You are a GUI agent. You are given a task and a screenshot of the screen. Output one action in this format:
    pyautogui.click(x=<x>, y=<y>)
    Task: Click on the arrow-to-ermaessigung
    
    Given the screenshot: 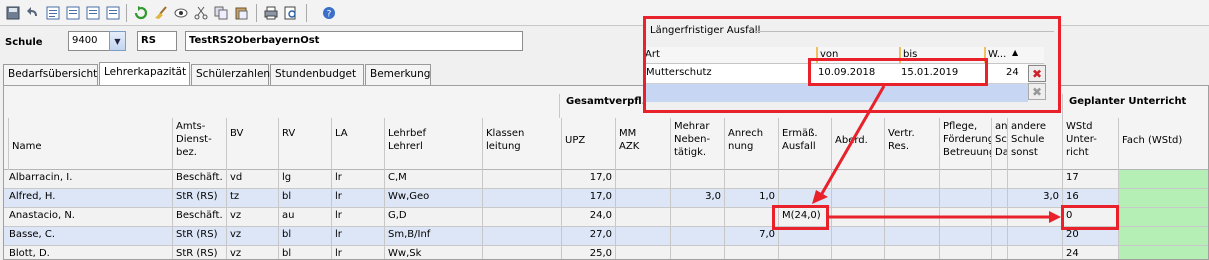 What is the action you would take?
    pyautogui.click(x=852, y=141)
    